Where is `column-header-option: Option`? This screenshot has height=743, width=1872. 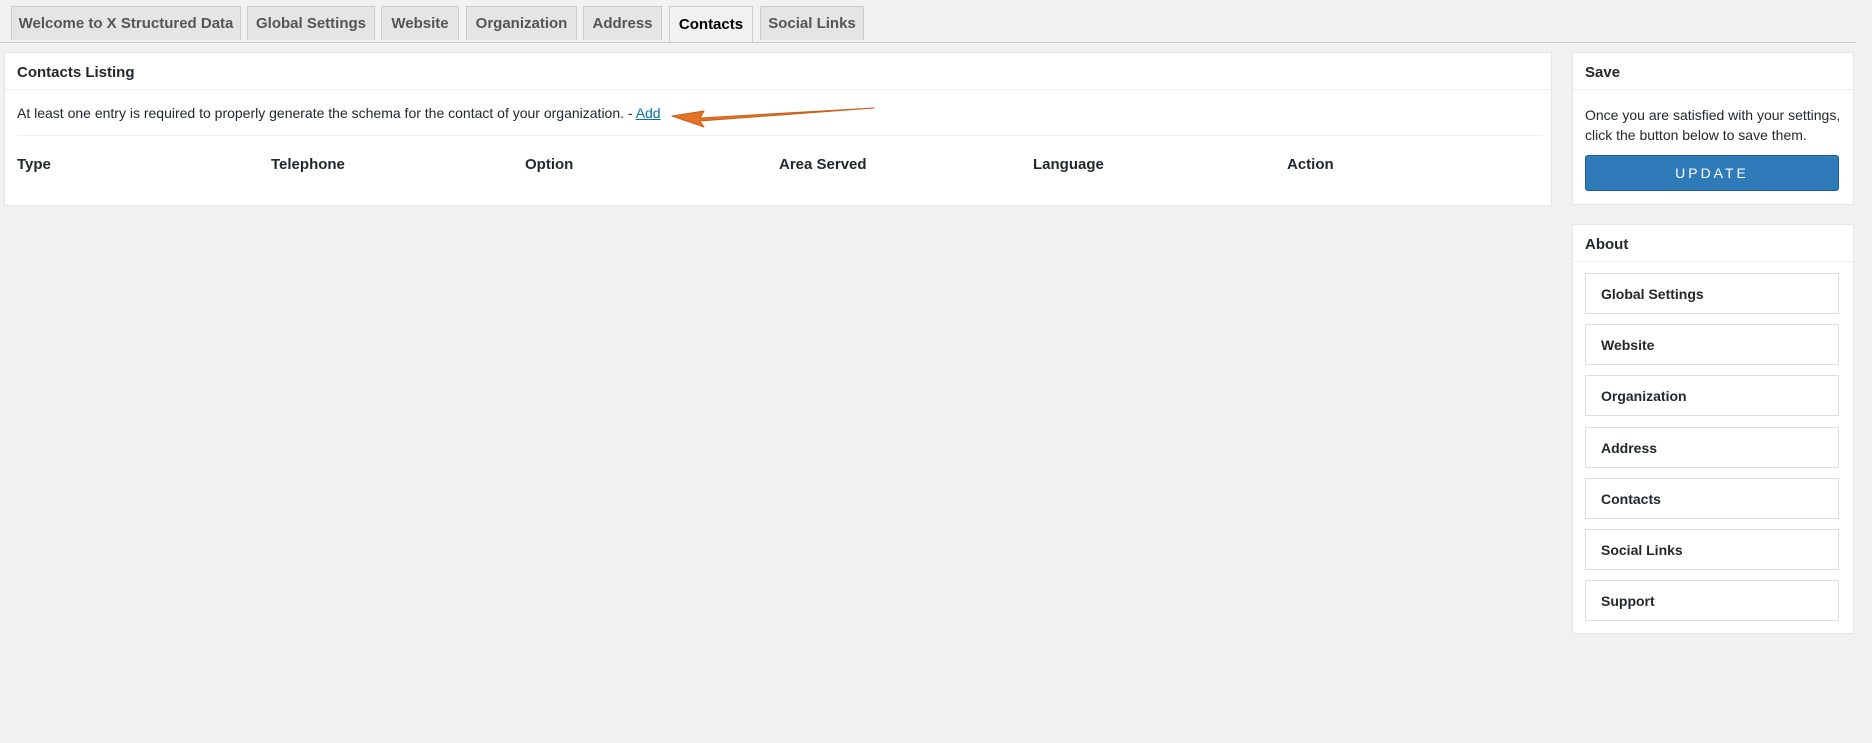
column-header-option: Option is located at coordinates (549, 164).